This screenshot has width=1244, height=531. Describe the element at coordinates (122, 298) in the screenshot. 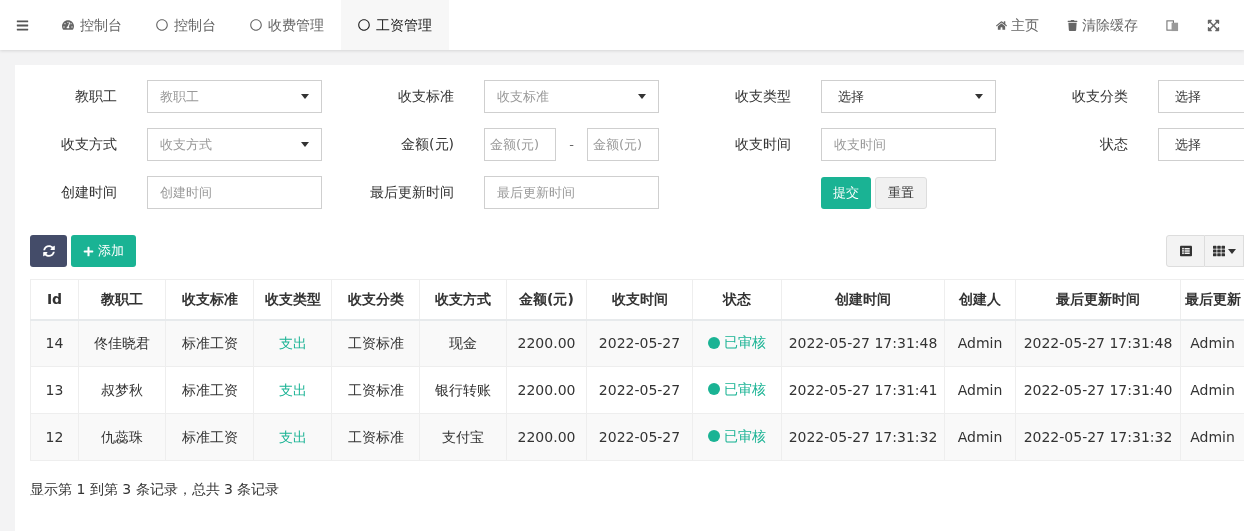

I see `column-header: 教职工` at that location.